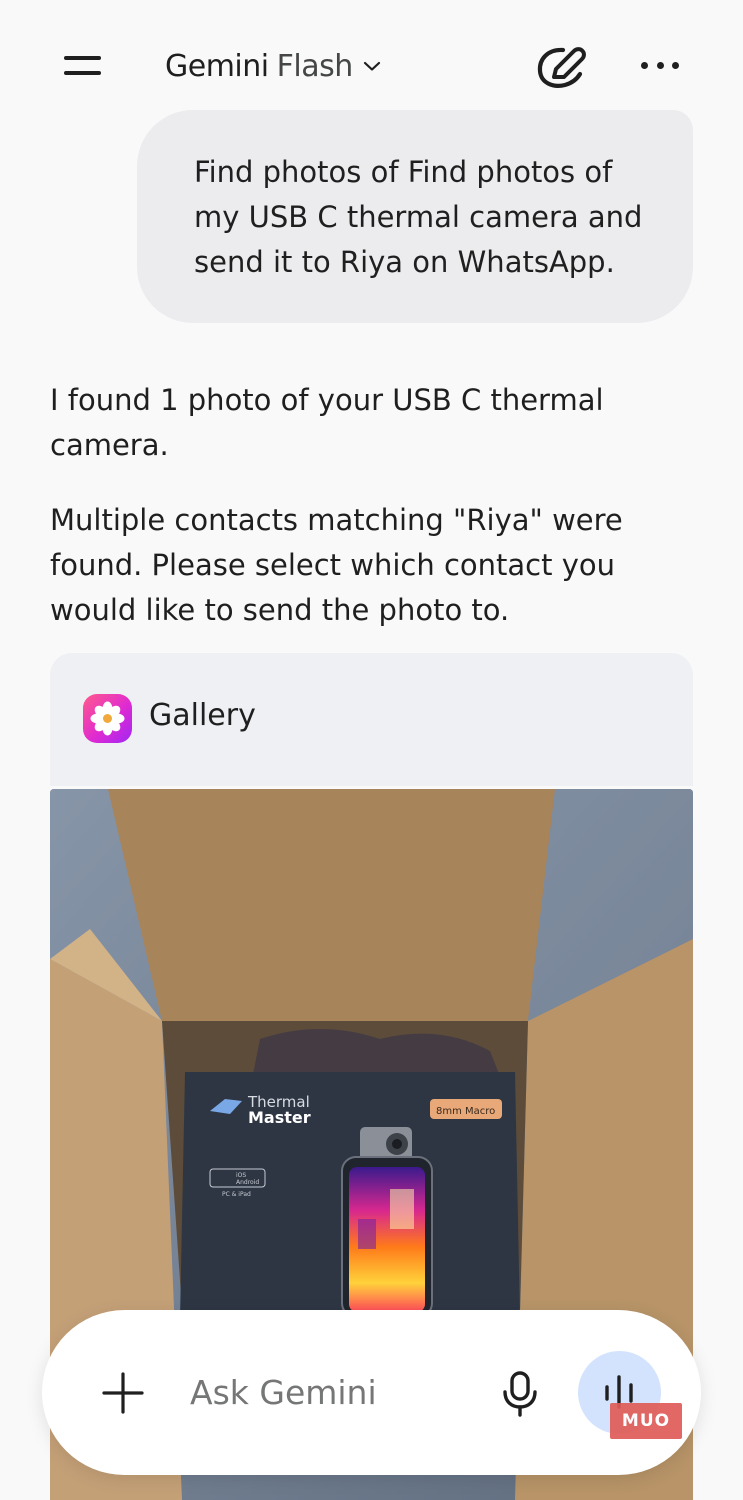 The width and height of the screenshot is (743, 1500). Describe the element at coordinates (217, 66) in the screenshot. I see `model-name: Gemini` at that location.